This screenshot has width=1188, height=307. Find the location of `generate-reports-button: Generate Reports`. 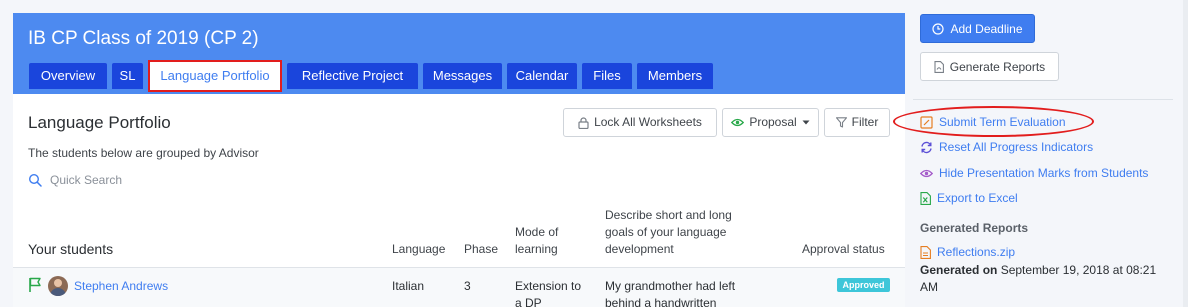

generate-reports-button: Generate Reports is located at coordinates (989, 66).